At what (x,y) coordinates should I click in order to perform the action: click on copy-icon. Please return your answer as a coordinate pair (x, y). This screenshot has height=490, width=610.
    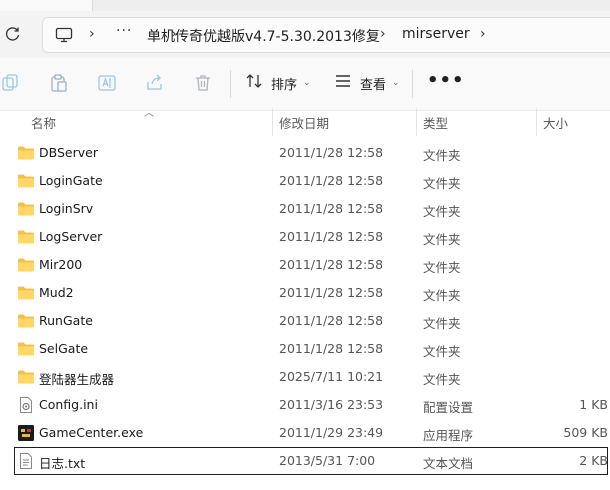
    Looking at the image, I should click on (12, 83).